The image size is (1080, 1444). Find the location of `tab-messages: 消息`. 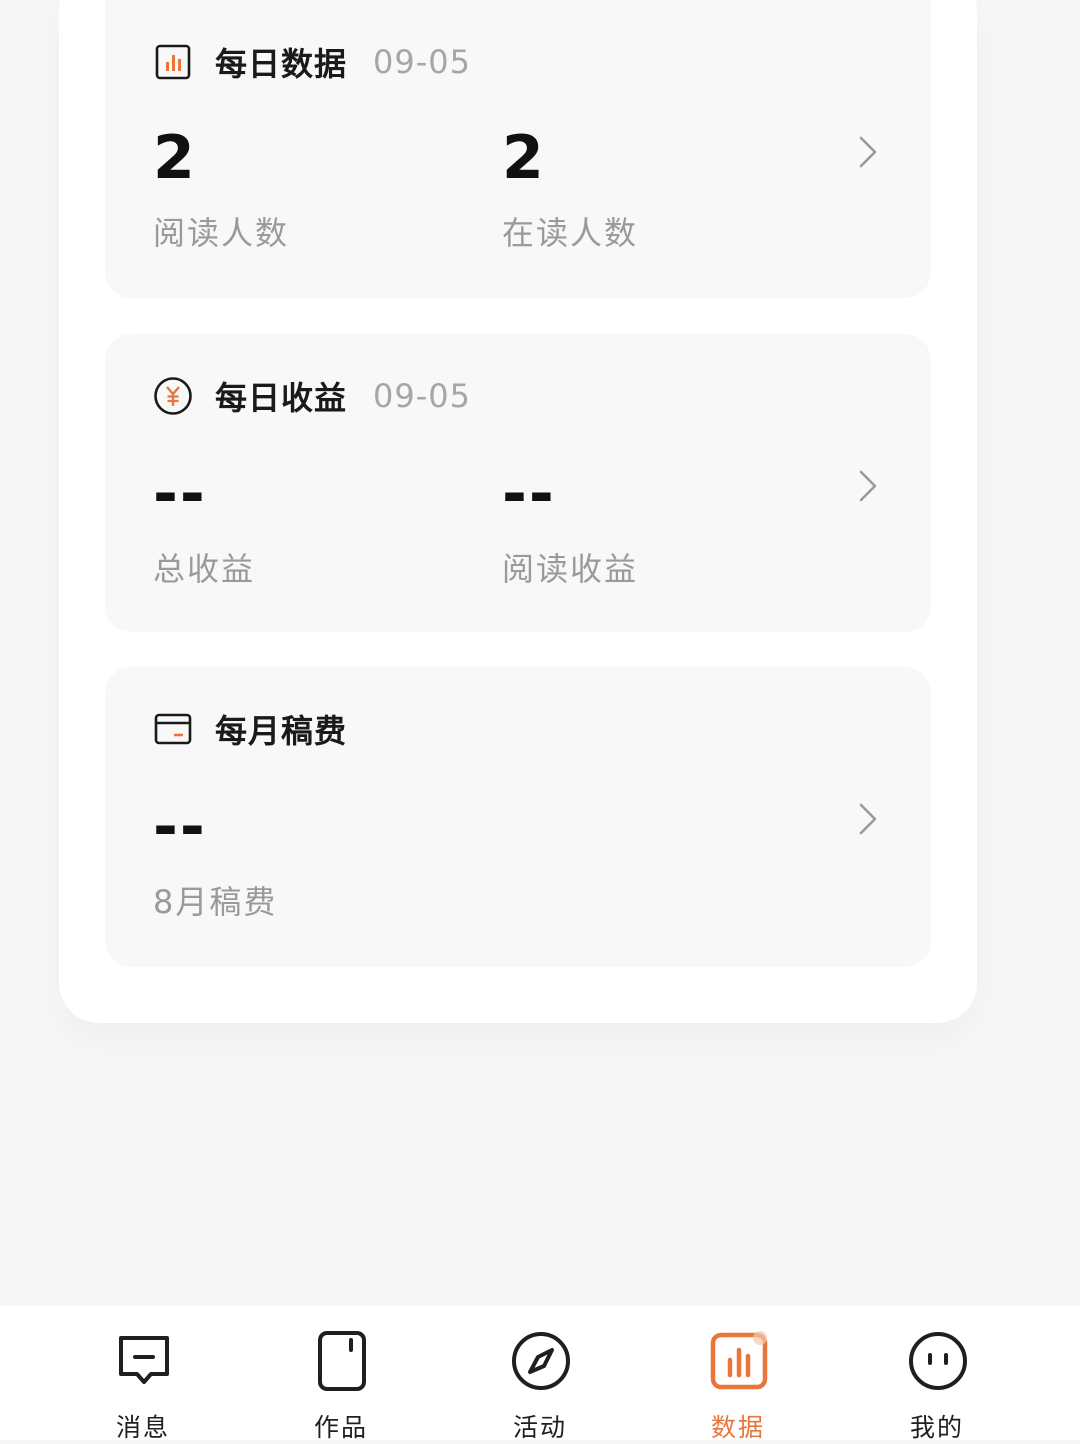

tab-messages: 消息 is located at coordinates (143, 1374).